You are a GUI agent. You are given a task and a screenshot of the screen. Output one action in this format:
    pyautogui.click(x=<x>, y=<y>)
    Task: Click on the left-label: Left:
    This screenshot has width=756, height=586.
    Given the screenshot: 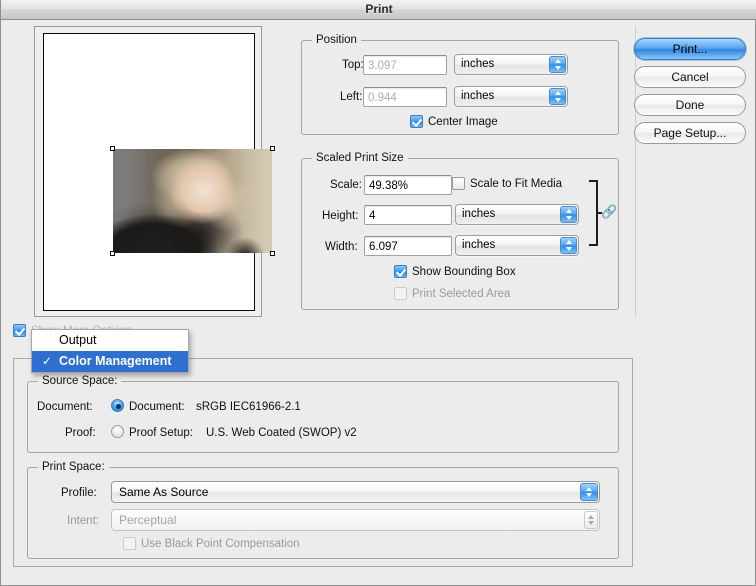 What is the action you would take?
    pyautogui.click(x=351, y=97)
    